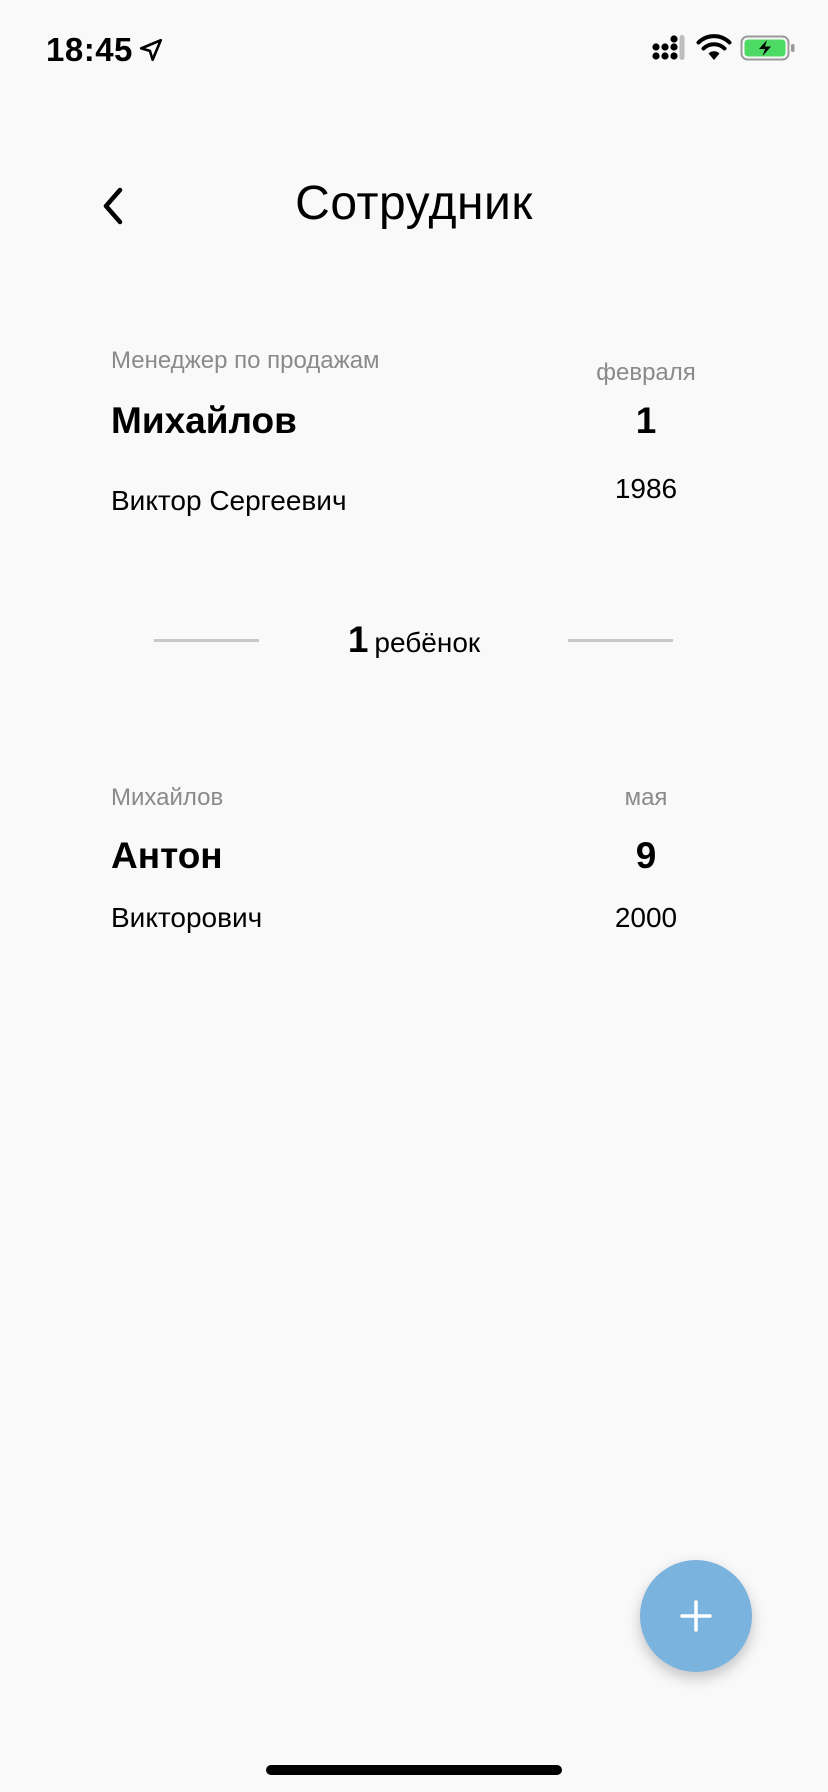  Describe the element at coordinates (187, 917) in the screenshot. I see `child-patronymic: Викторович` at that location.